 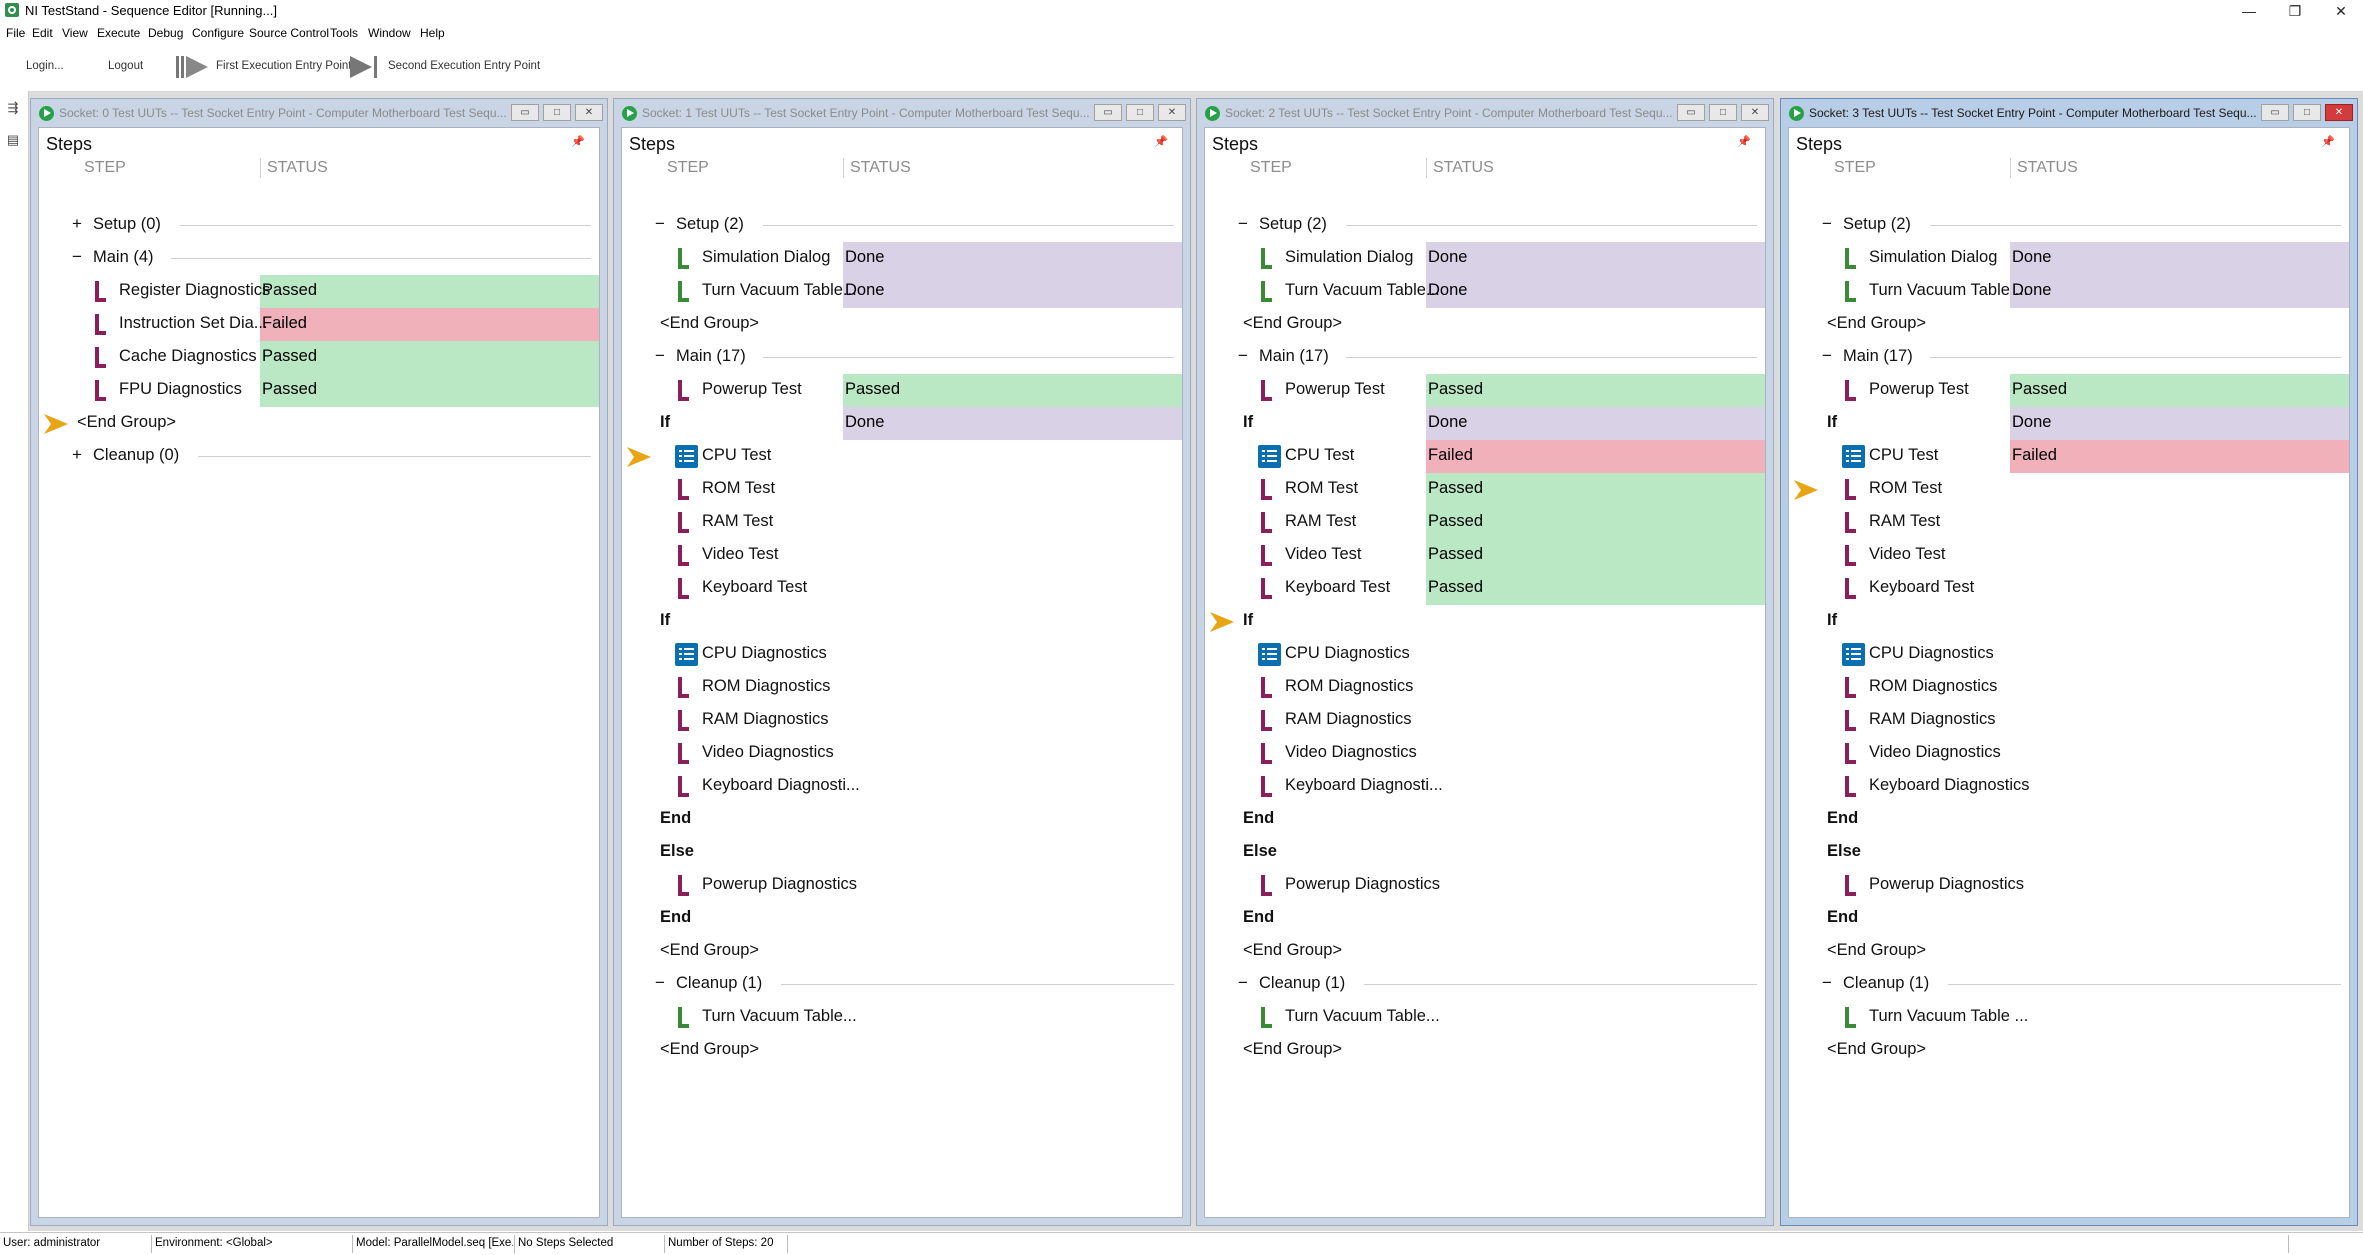 I want to click on restore-icon: ❐, so click(x=2295, y=11).